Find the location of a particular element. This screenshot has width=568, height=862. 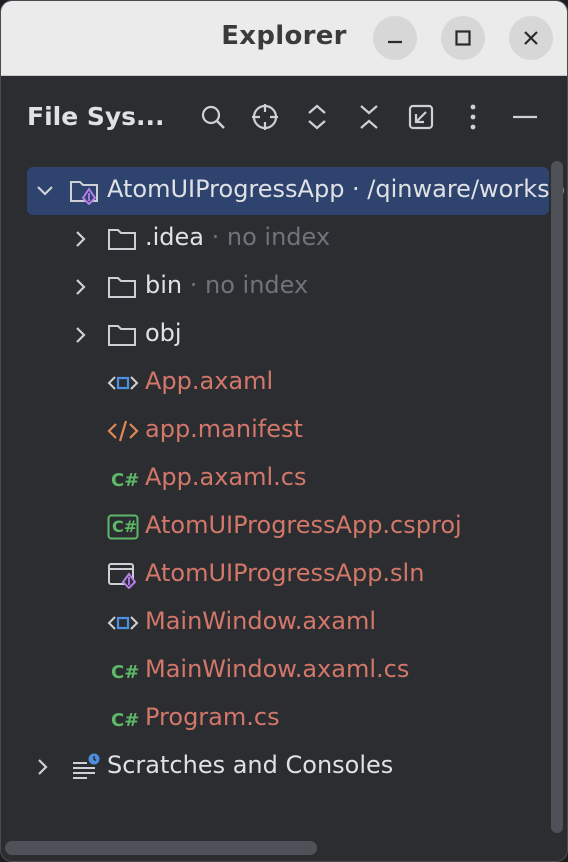

tree-item-app-axaml-cs: C# App.axaml.cs is located at coordinates (275, 479).